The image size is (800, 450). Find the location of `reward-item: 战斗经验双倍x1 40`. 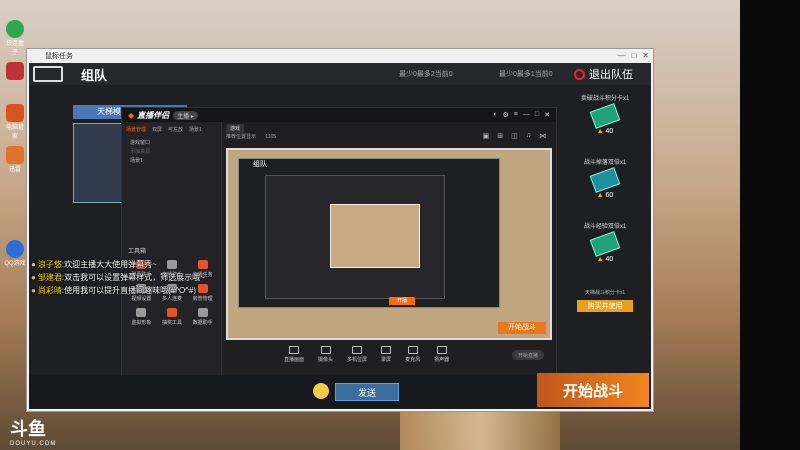

reward-item: 战斗经验双倍x1 40 is located at coordinates (605, 253).